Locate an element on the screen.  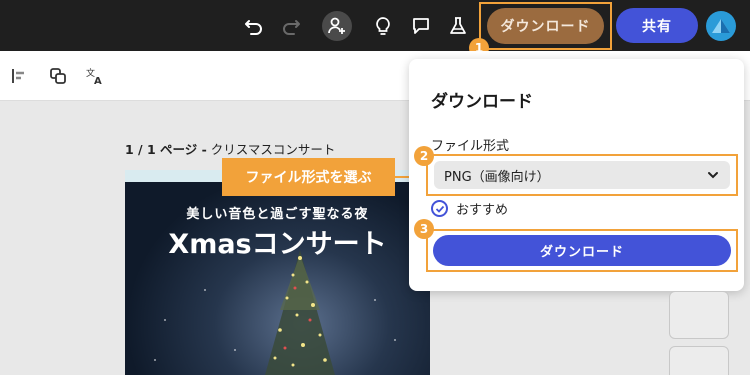
download-confirm-highlight: ダウンロード is located at coordinates (582, 250).